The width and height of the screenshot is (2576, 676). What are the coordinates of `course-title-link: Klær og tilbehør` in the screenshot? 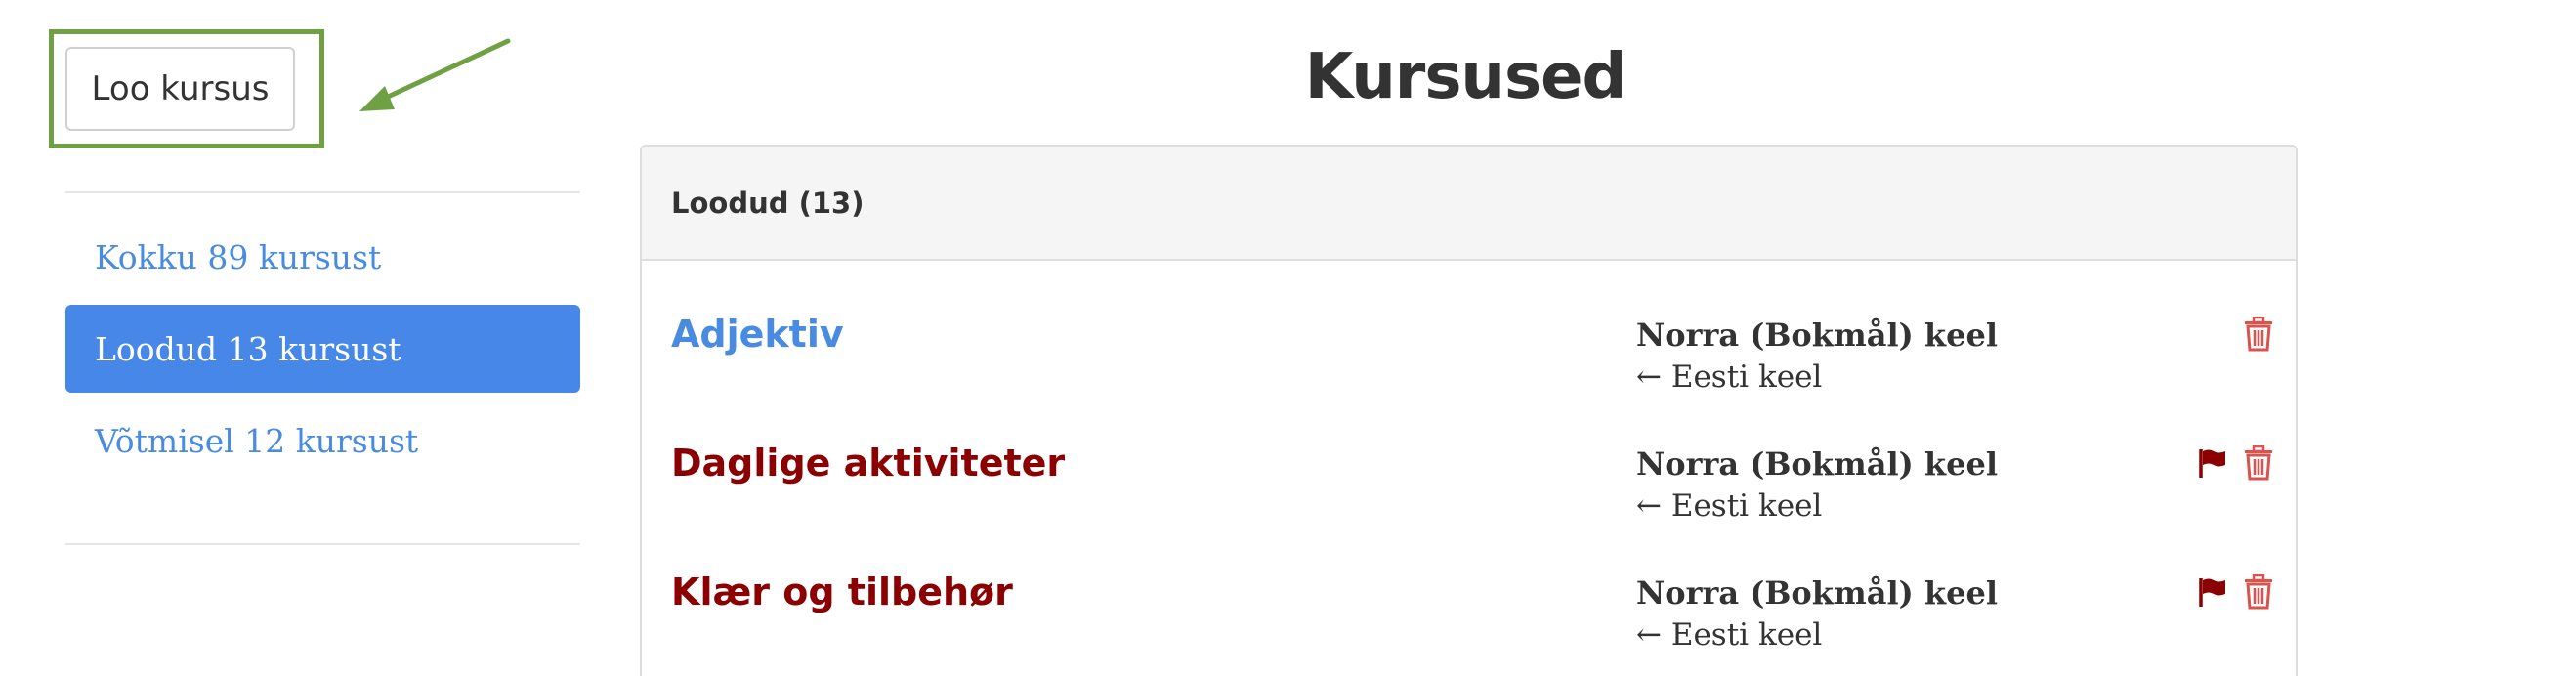 It's located at (842, 591).